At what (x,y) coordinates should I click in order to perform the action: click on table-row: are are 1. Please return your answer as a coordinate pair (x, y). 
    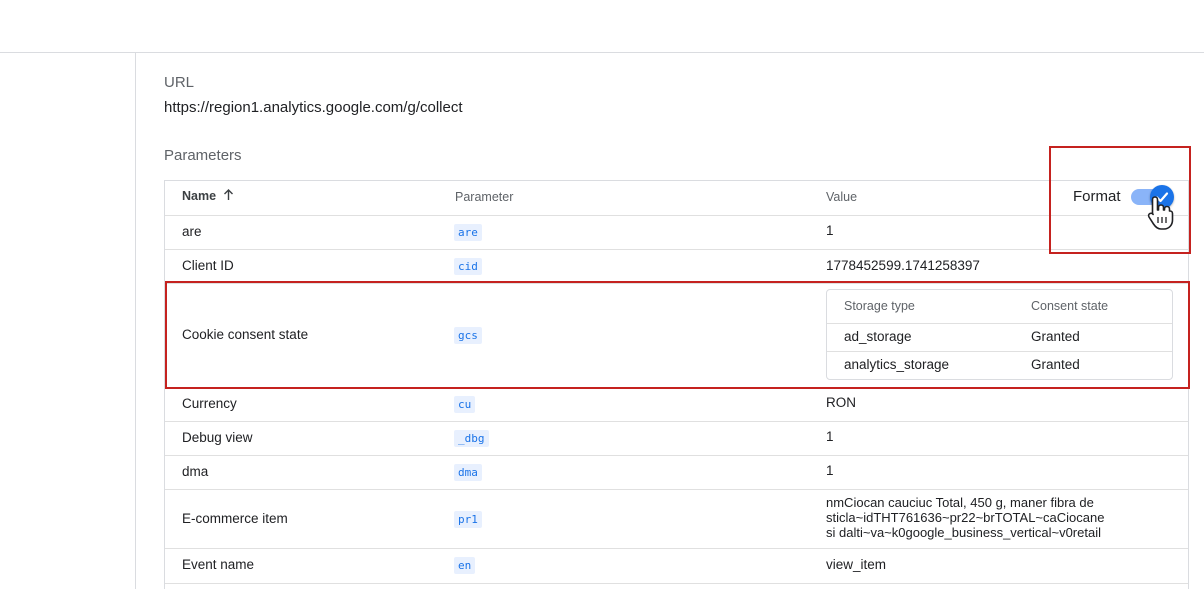
    Looking at the image, I should click on (676, 232).